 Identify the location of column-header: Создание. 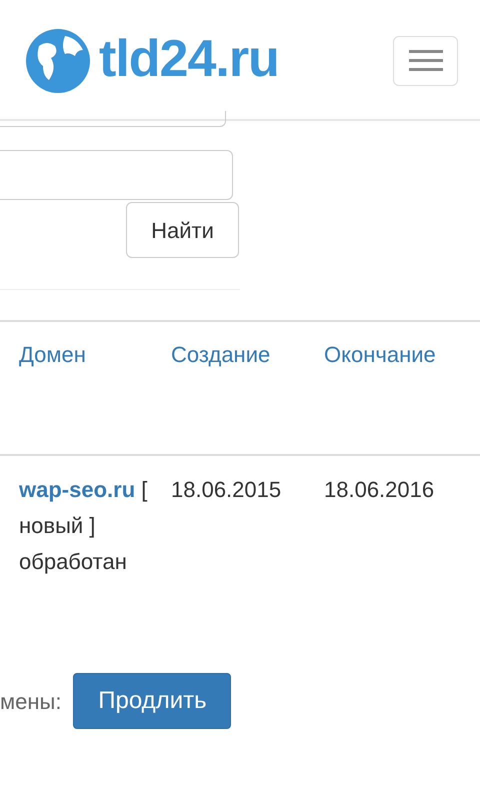
(220, 354).